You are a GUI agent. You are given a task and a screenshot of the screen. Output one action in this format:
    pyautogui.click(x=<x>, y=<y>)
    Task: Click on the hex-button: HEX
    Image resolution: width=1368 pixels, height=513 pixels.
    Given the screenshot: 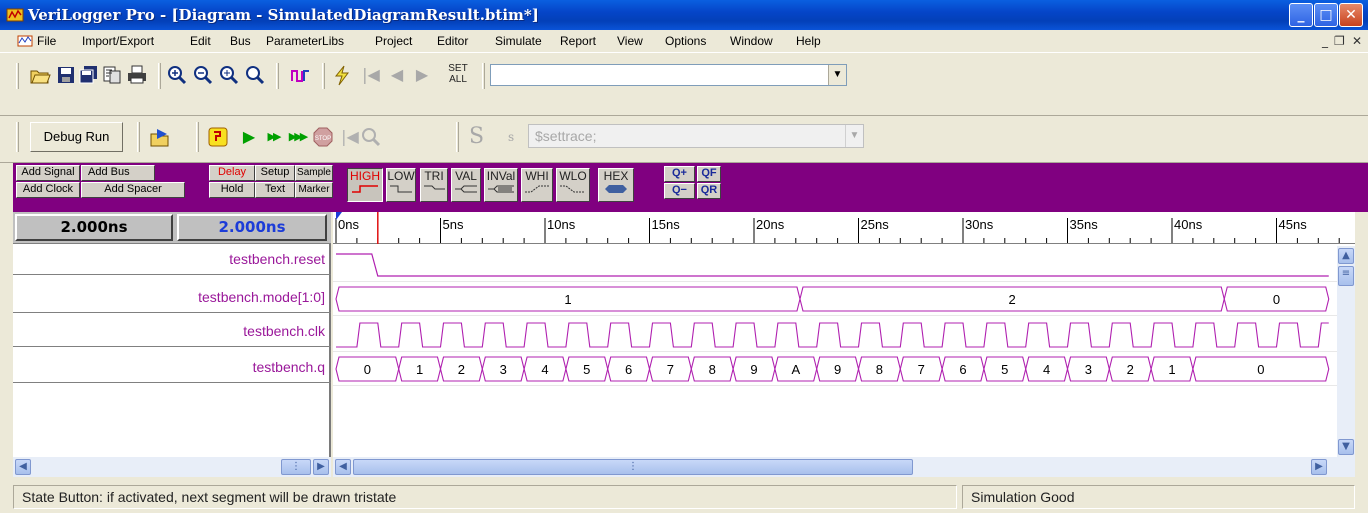 What is the action you would take?
    pyautogui.click(x=616, y=185)
    